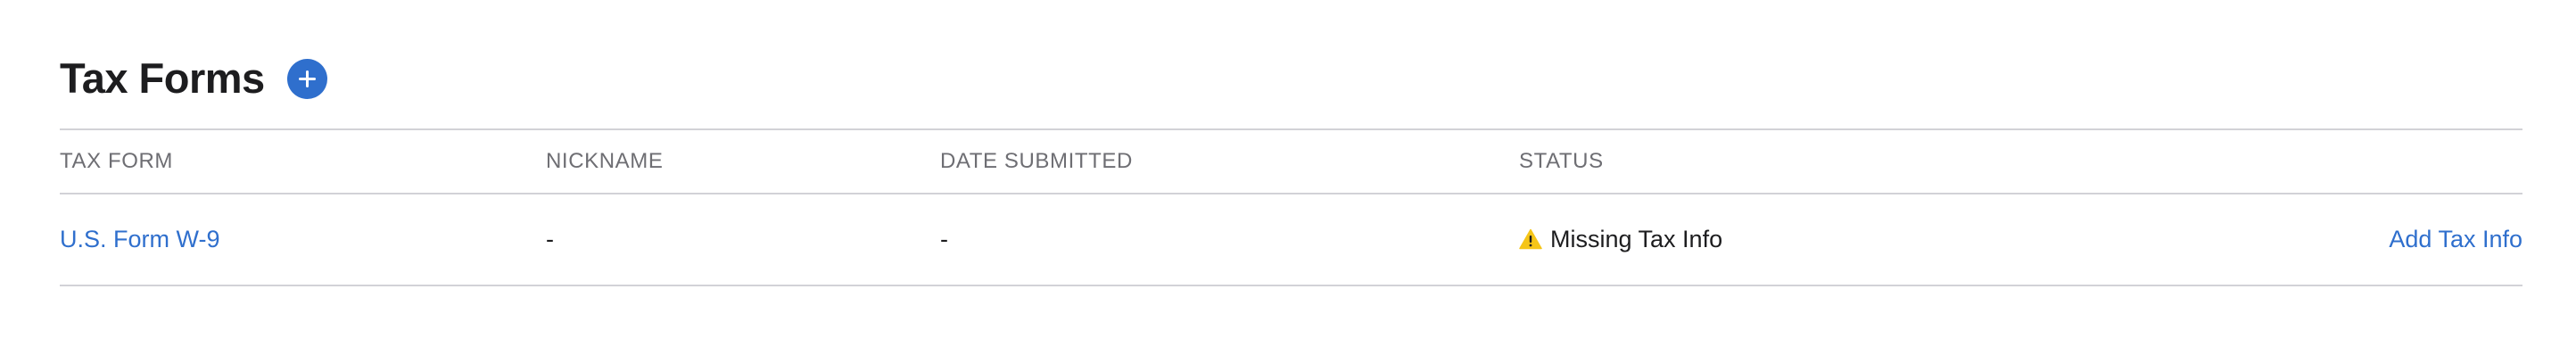 The height and width of the screenshot is (339, 2576). Describe the element at coordinates (117, 161) in the screenshot. I see `column-header-tax-form: TAX FORM` at that location.